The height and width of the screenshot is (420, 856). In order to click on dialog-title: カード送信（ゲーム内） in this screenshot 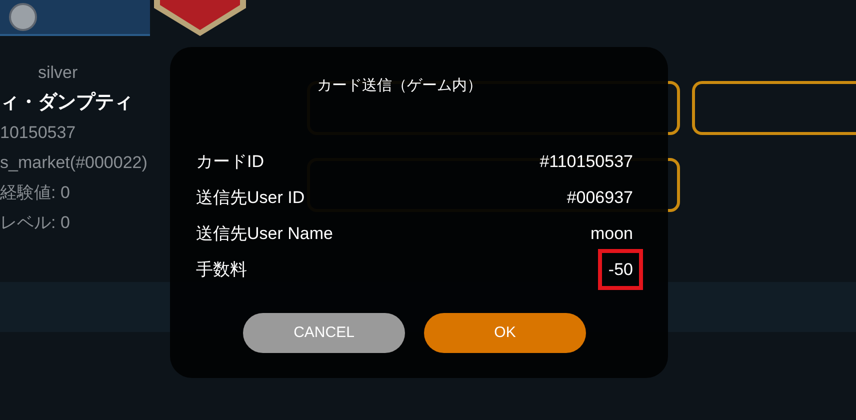, I will do `click(399, 86)`.